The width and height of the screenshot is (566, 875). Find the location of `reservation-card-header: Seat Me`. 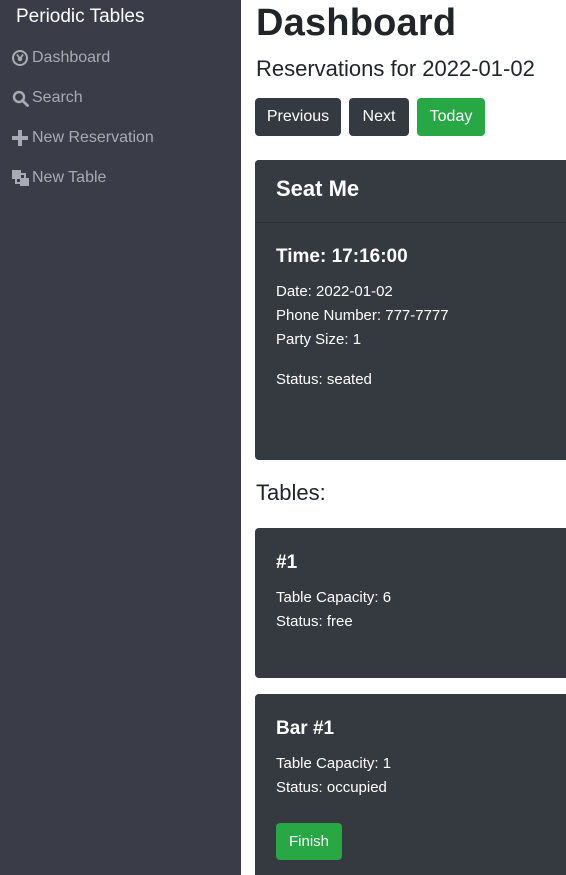

reservation-card-header: Seat Me is located at coordinates (410, 191).